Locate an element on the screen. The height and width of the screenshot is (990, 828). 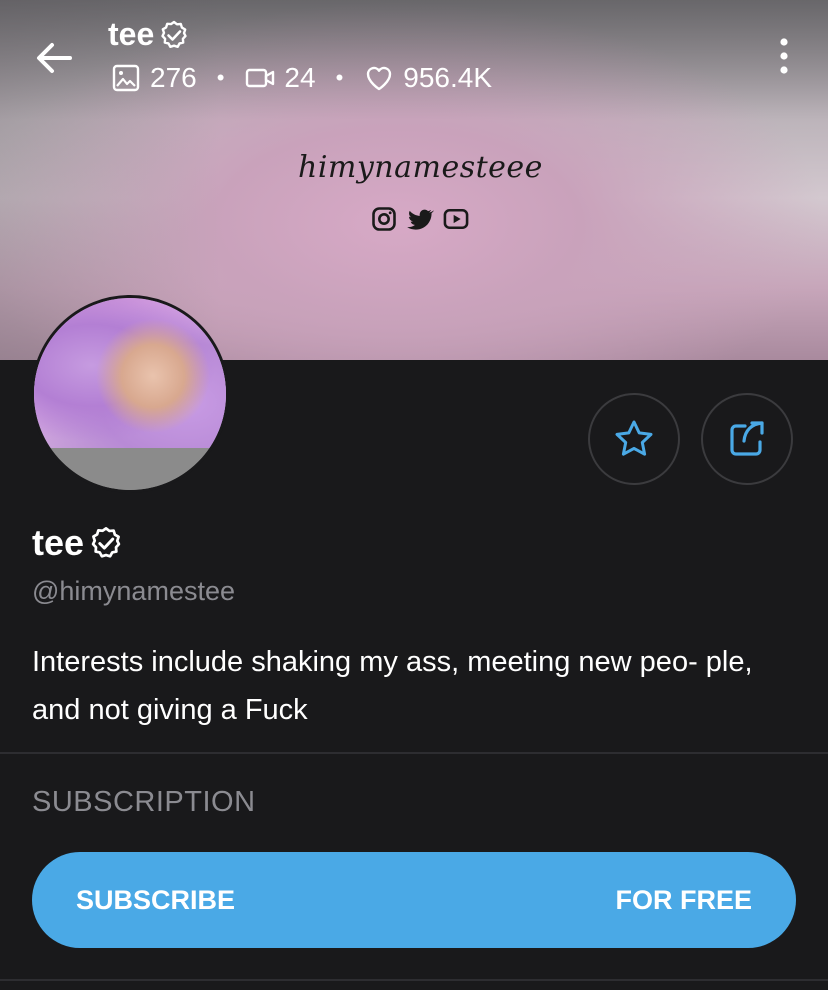
header-name: tee is located at coordinates (131, 34).